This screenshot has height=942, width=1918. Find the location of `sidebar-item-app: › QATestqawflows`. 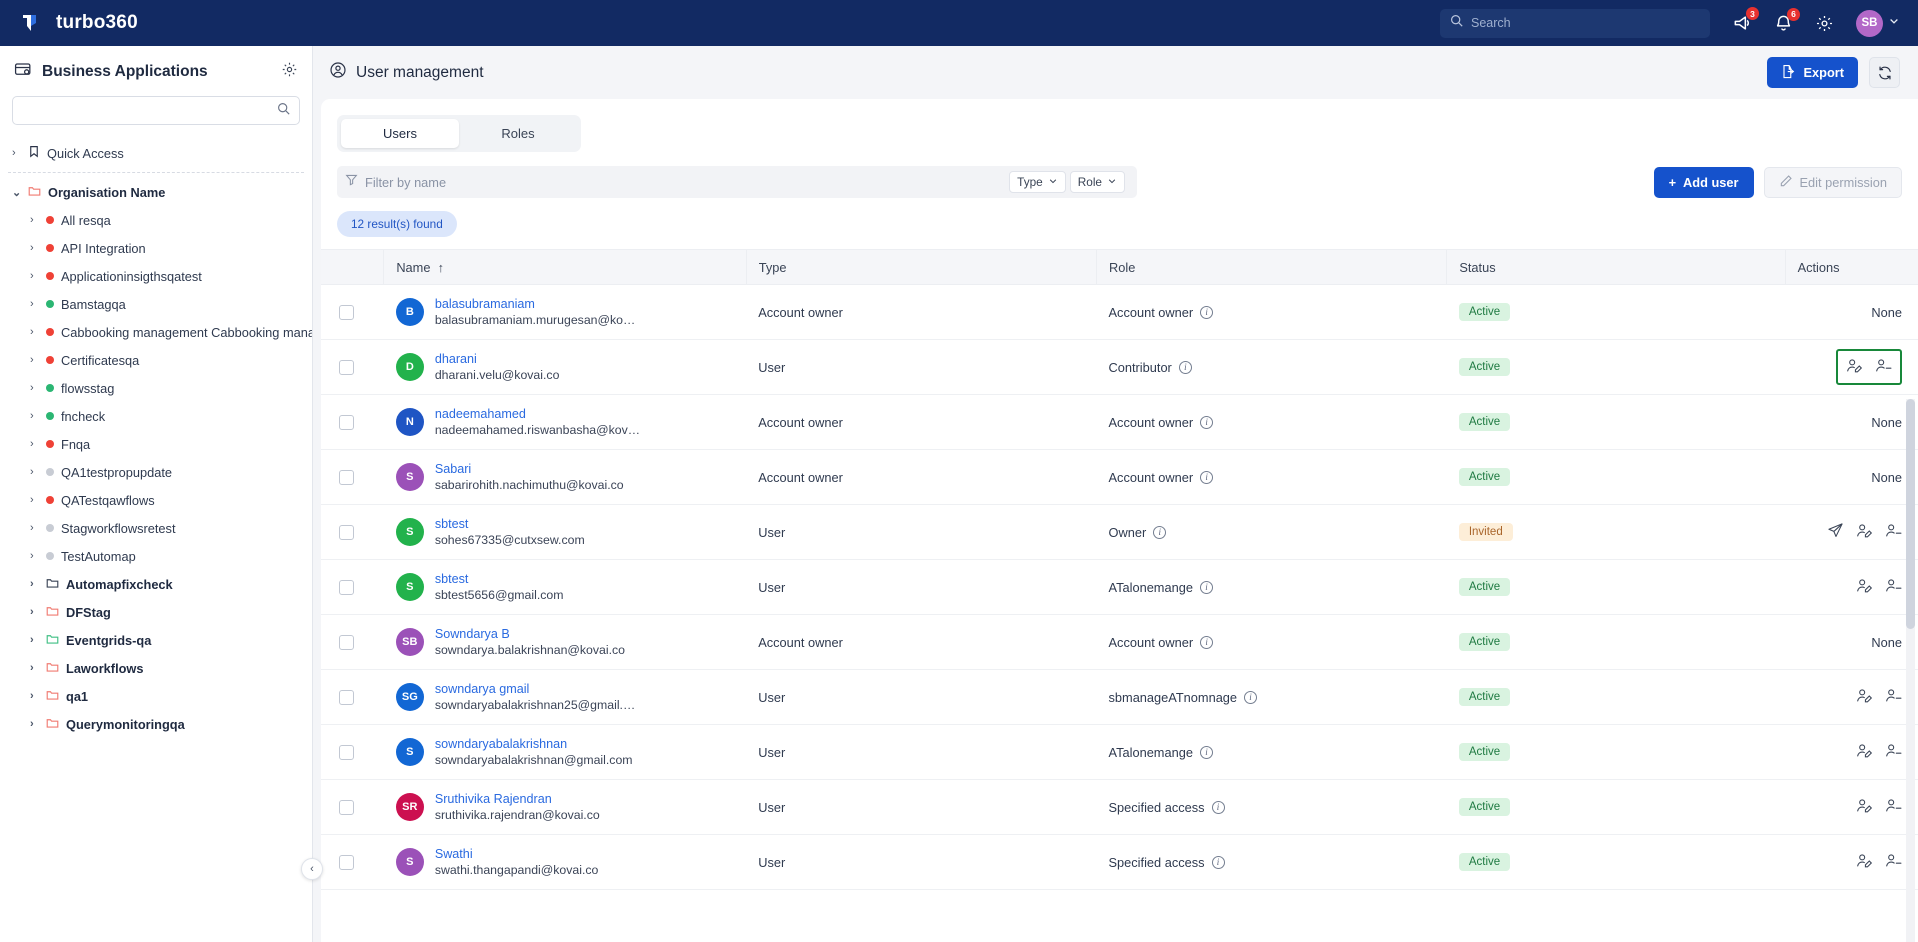

sidebar-item-app: › QATestqawflows is located at coordinates (156, 500).